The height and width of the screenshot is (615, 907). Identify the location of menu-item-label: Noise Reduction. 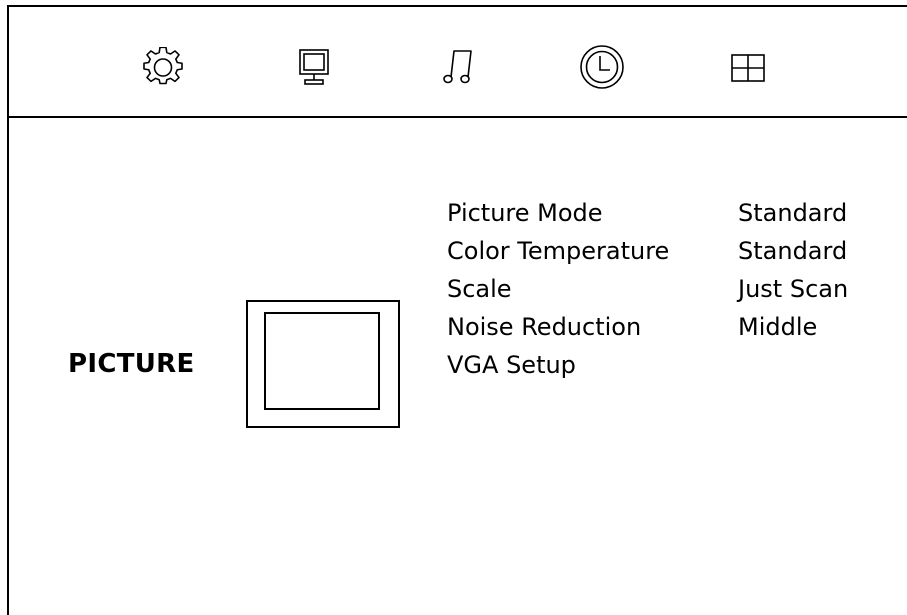
(544, 327).